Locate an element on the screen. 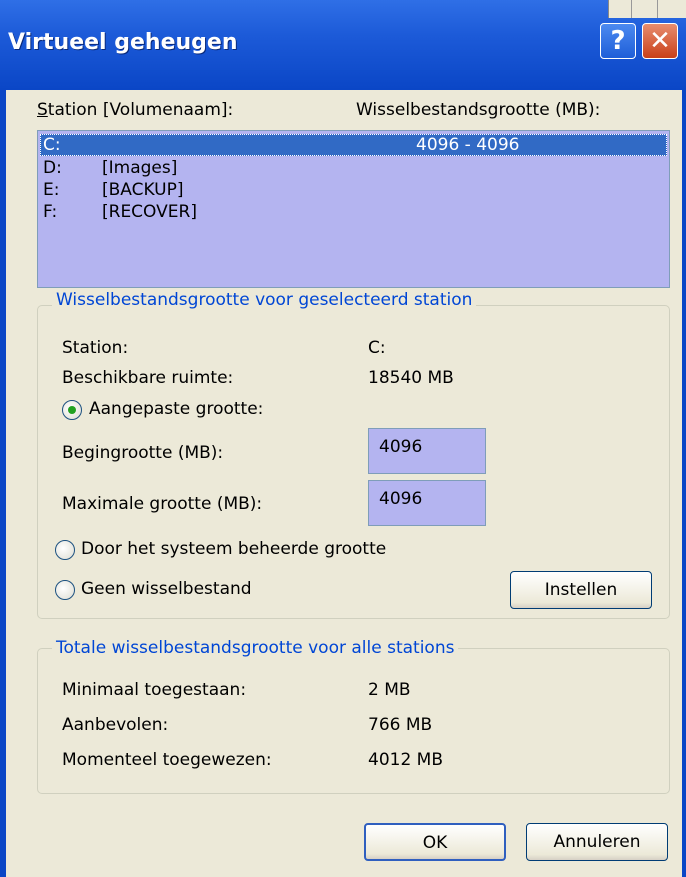  close-icon: ✕ is located at coordinates (660, 41).